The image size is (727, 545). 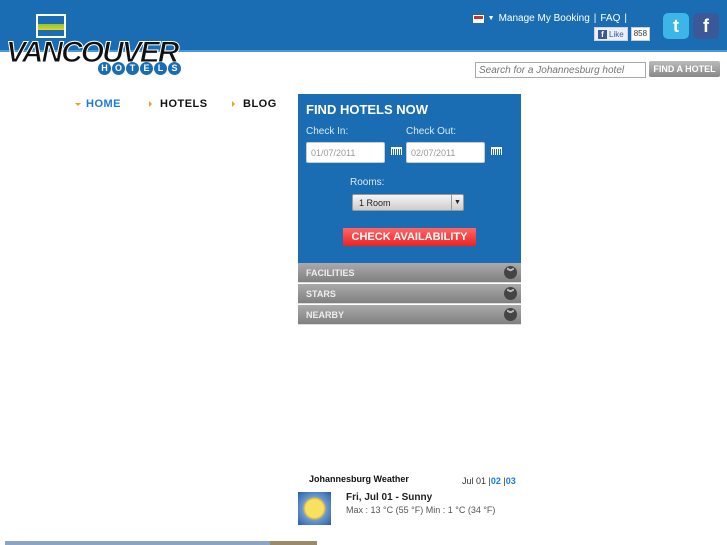 I want to click on find-hotel-button: FIND A HOTEL, so click(x=684, y=69).